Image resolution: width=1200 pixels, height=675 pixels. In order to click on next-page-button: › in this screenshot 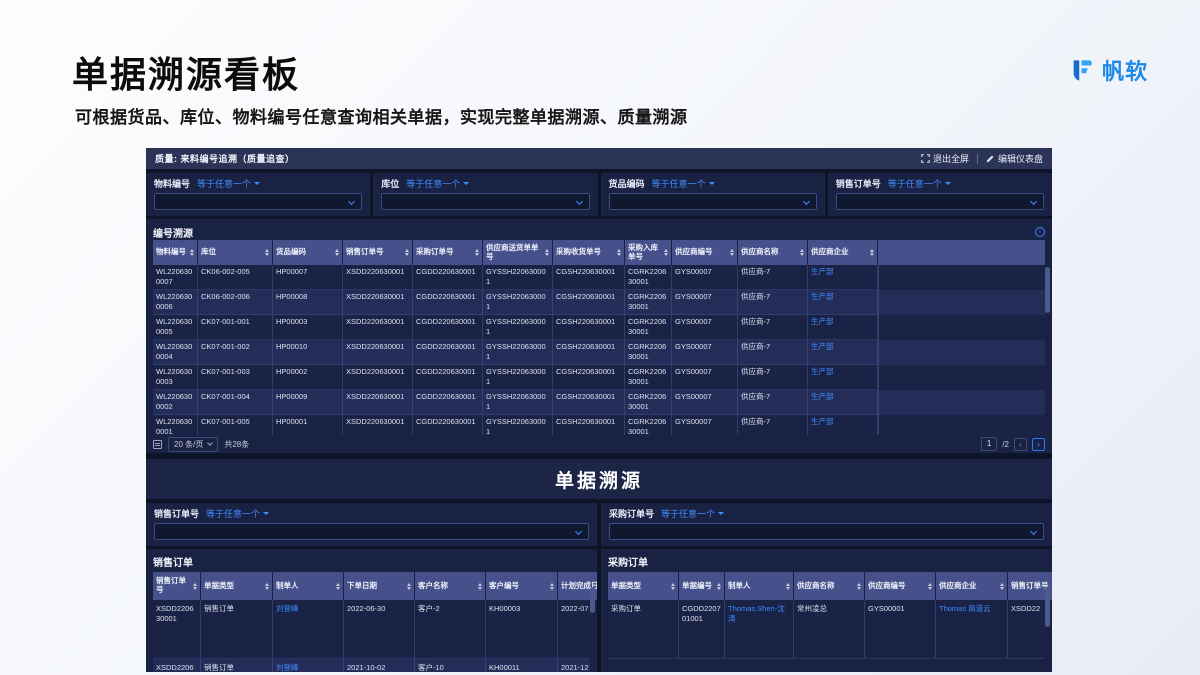, I will do `click(1038, 444)`.